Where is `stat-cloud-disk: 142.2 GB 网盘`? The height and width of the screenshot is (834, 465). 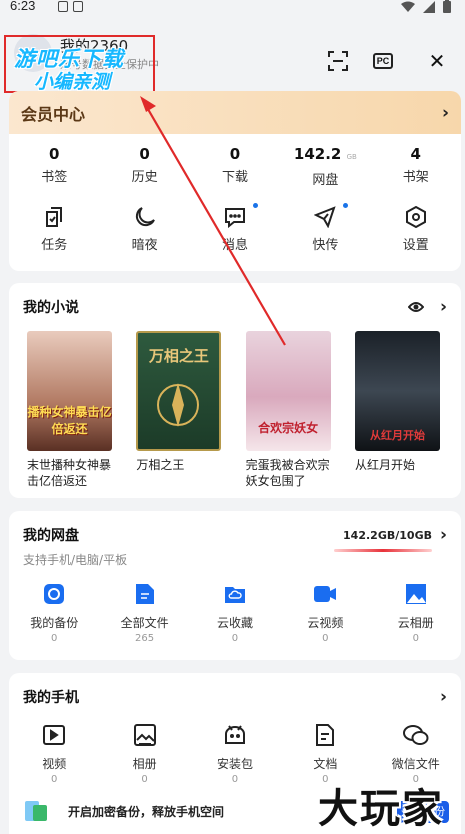 stat-cloud-disk: 142.2 GB 网盘 is located at coordinates (325, 166).